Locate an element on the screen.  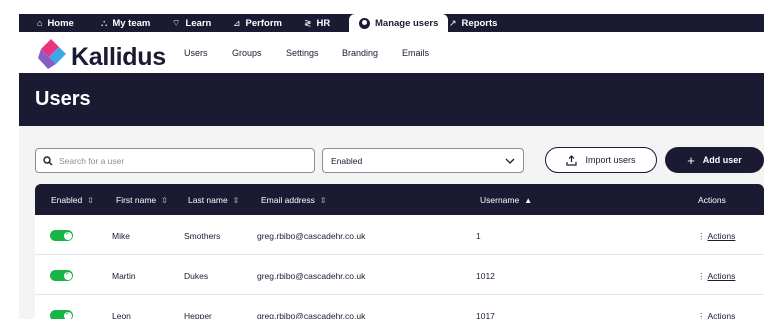
search-placeholder: Search for a user is located at coordinates (92, 160).